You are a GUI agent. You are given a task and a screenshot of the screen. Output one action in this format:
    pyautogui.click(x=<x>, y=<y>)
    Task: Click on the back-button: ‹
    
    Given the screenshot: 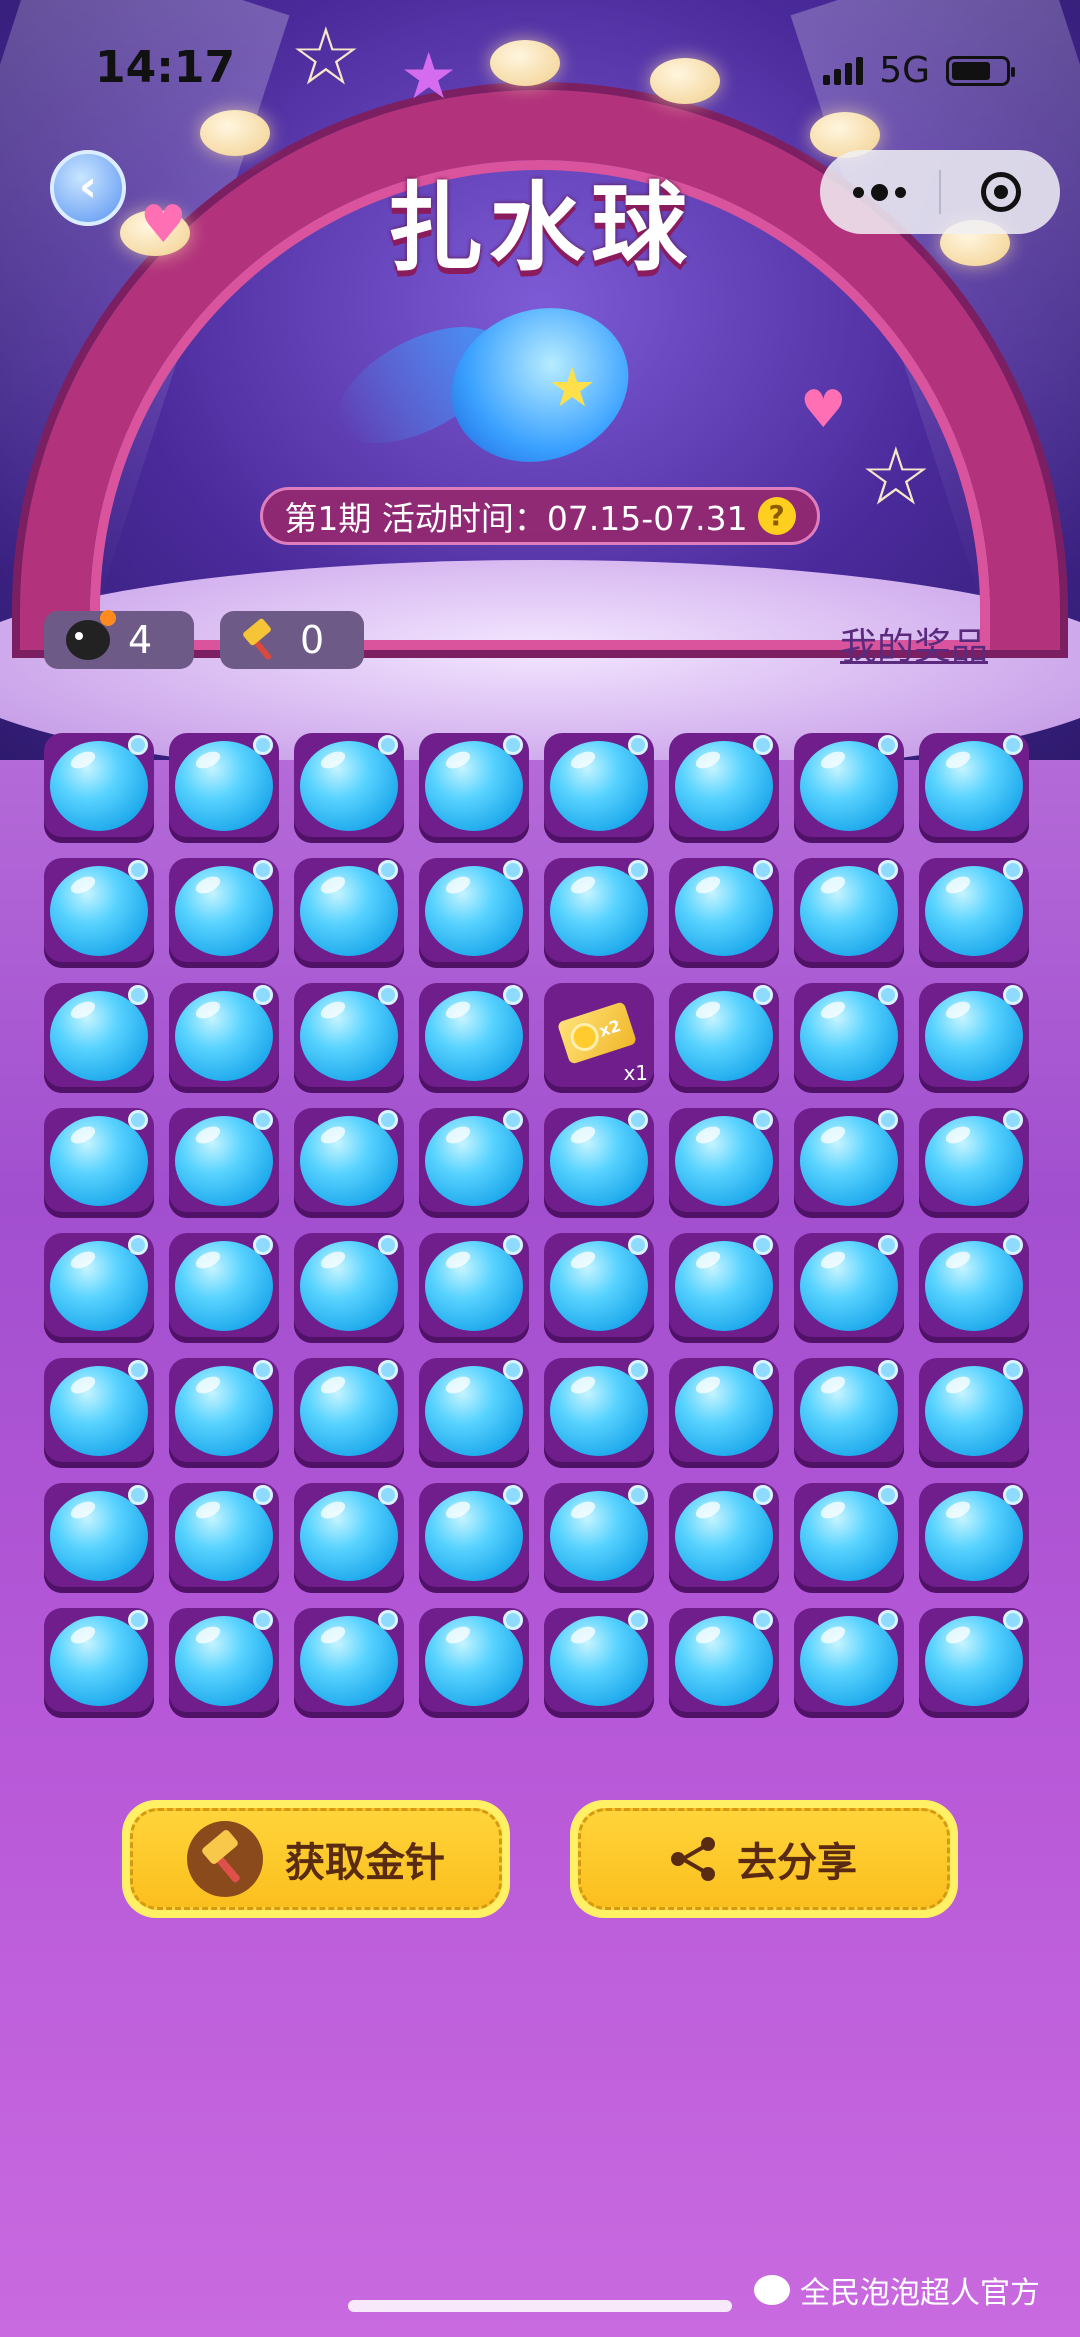 What is the action you would take?
    pyautogui.click(x=88, y=188)
    